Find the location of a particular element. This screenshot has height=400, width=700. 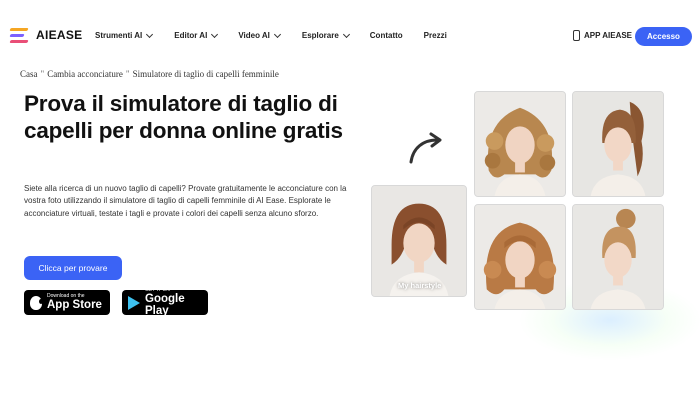

source-photo: My hairstyle is located at coordinates (419, 241).